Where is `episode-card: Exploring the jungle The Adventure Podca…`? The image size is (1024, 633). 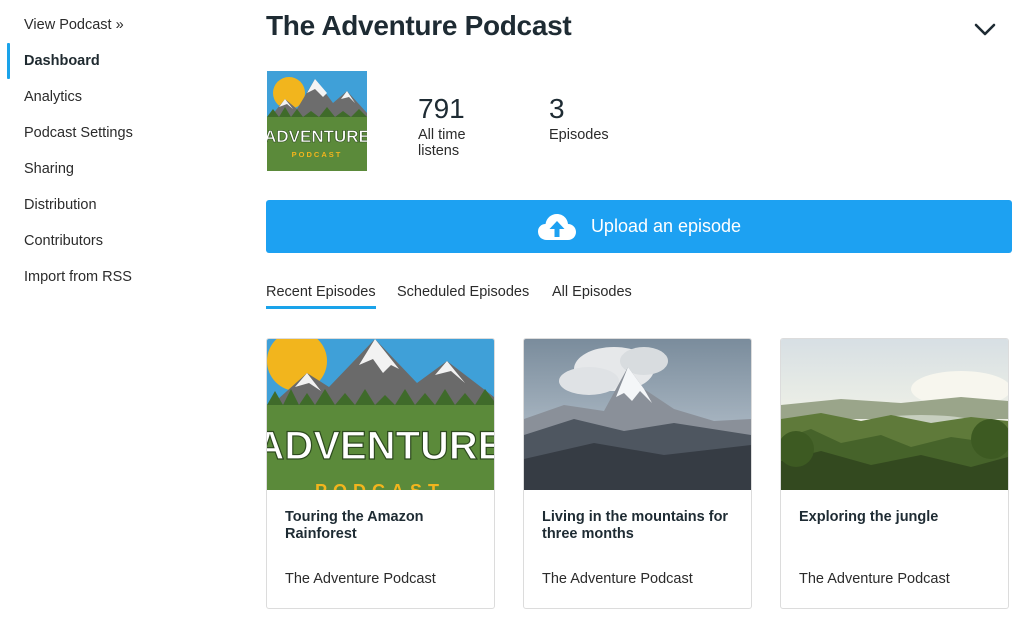 episode-card: Exploring the jungle The Adventure Podca… is located at coordinates (894, 473).